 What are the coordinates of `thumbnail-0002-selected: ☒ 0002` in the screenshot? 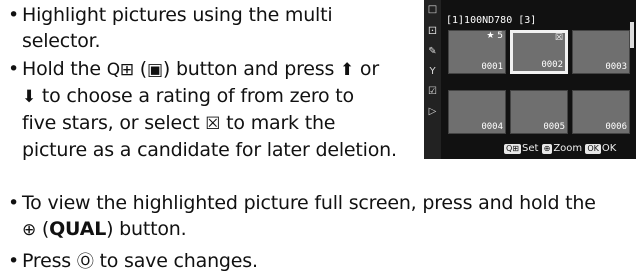 It's located at (539, 52).